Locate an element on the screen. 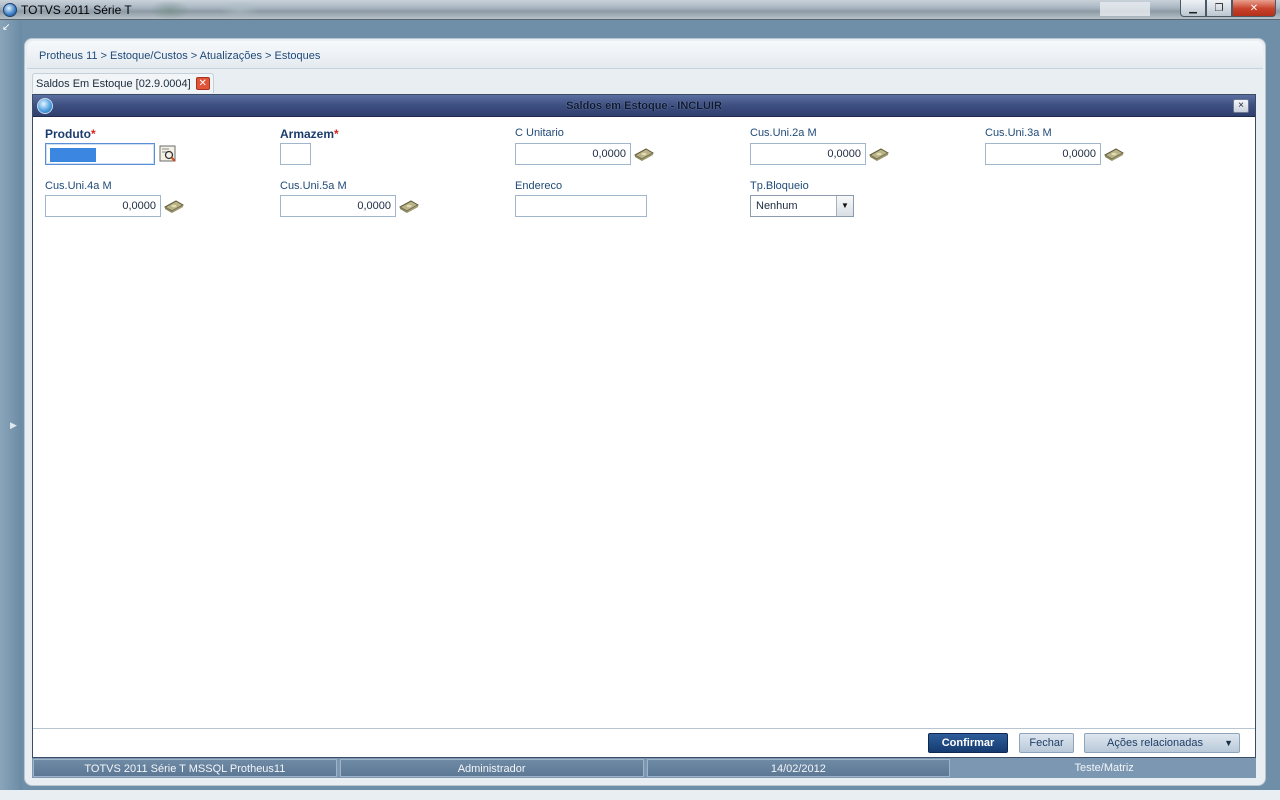 The height and width of the screenshot is (800, 1280). cus-uni-3a-input: 0,0000 is located at coordinates (1043, 154).